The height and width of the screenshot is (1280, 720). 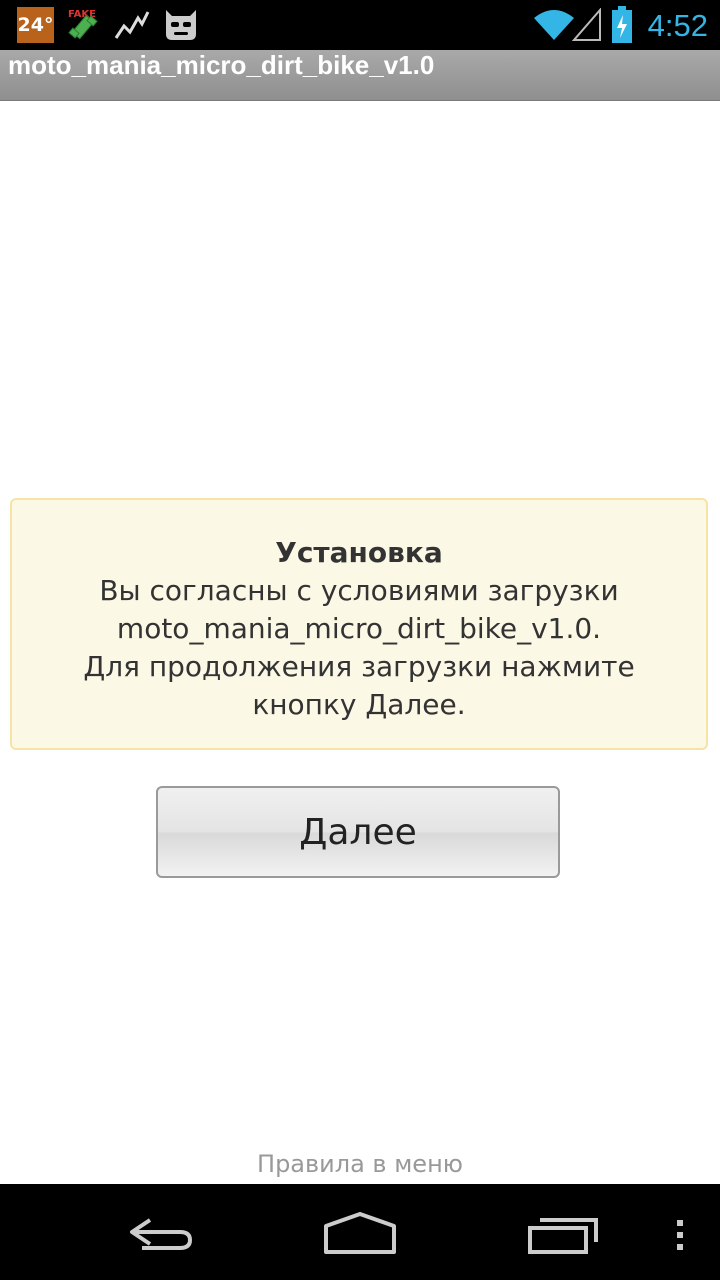 What do you see at coordinates (359, 590) in the screenshot?
I see `info-line: Вы согласны с условиями загрузки` at bounding box center [359, 590].